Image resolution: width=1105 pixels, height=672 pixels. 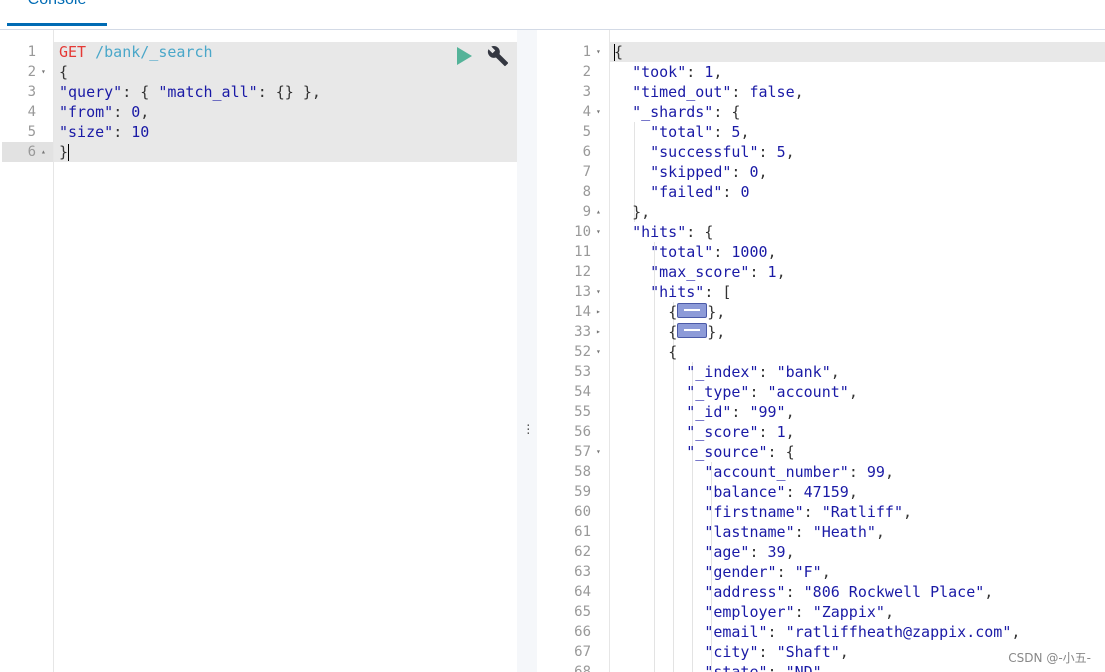 What do you see at coordinates (767, 667) in the screenshot?
I see `response-line: "state": "ND",` at bounding box center [767, 667].